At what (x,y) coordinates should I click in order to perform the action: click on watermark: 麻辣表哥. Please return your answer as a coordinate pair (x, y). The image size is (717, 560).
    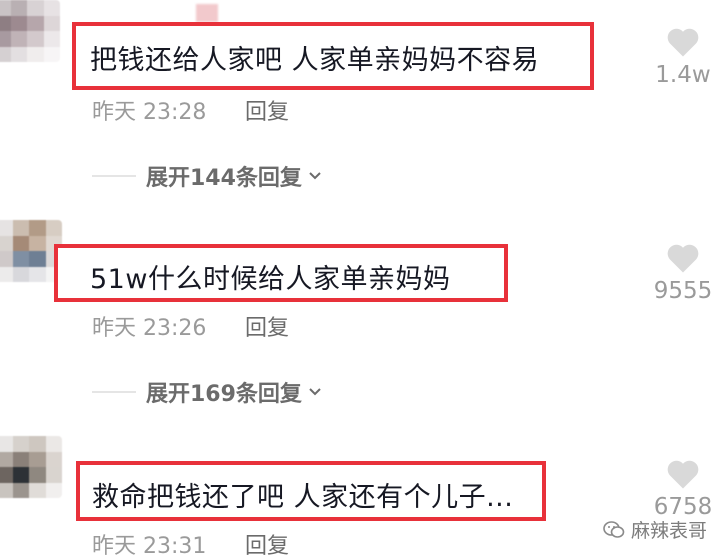
    Looking at the image, I should click on (655, 529).